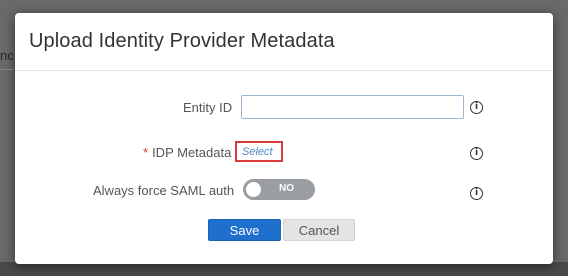  I want to click on force-saml-label: Always force SAML auth, so click(164, 190).